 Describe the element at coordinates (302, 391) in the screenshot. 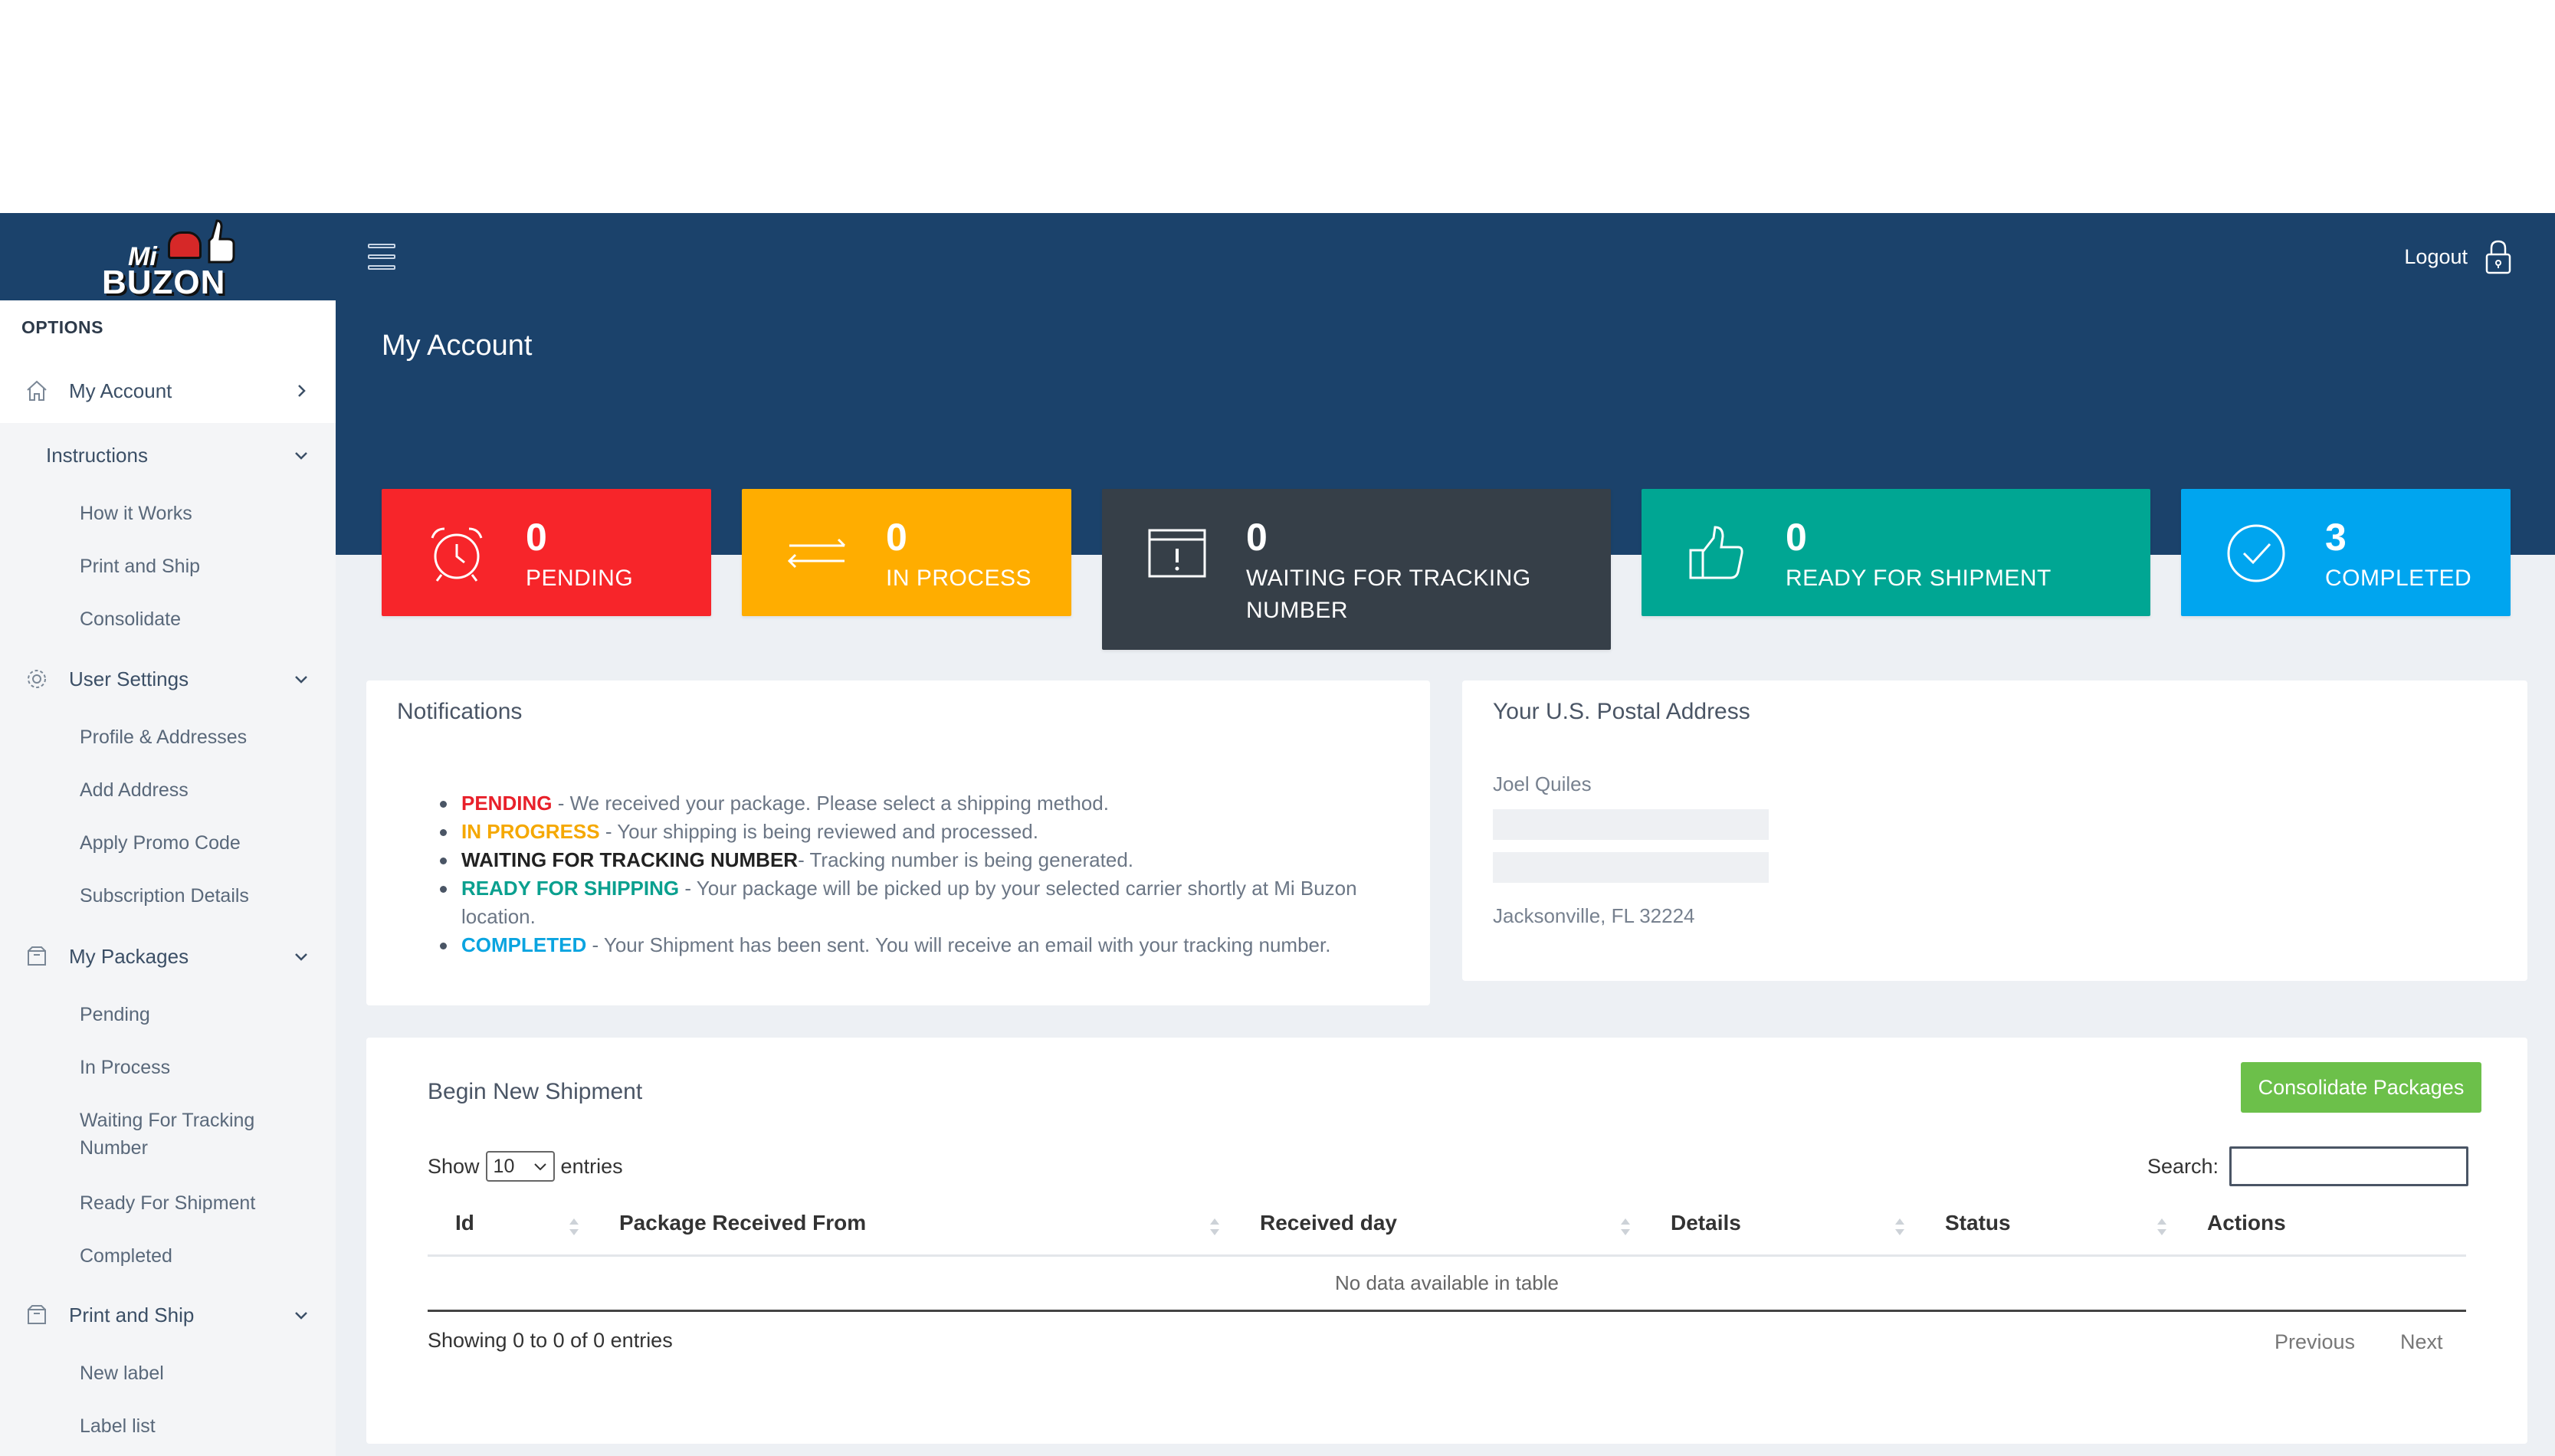

I see `chevron-right-icon` at that location.